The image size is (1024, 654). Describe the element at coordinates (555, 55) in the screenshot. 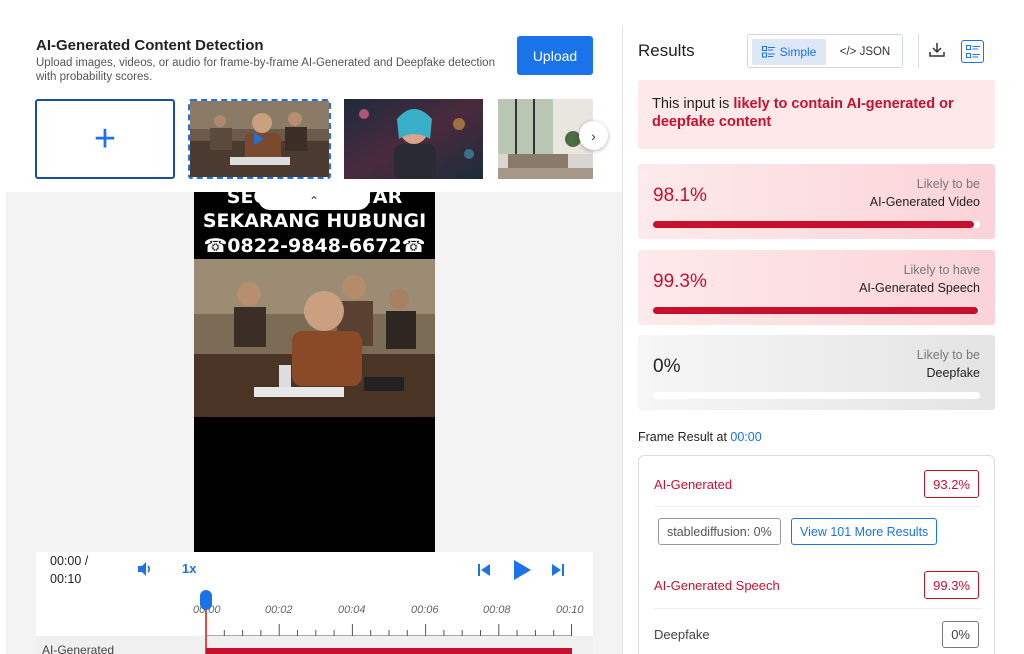

I see `upload-button: Upload` at that location.